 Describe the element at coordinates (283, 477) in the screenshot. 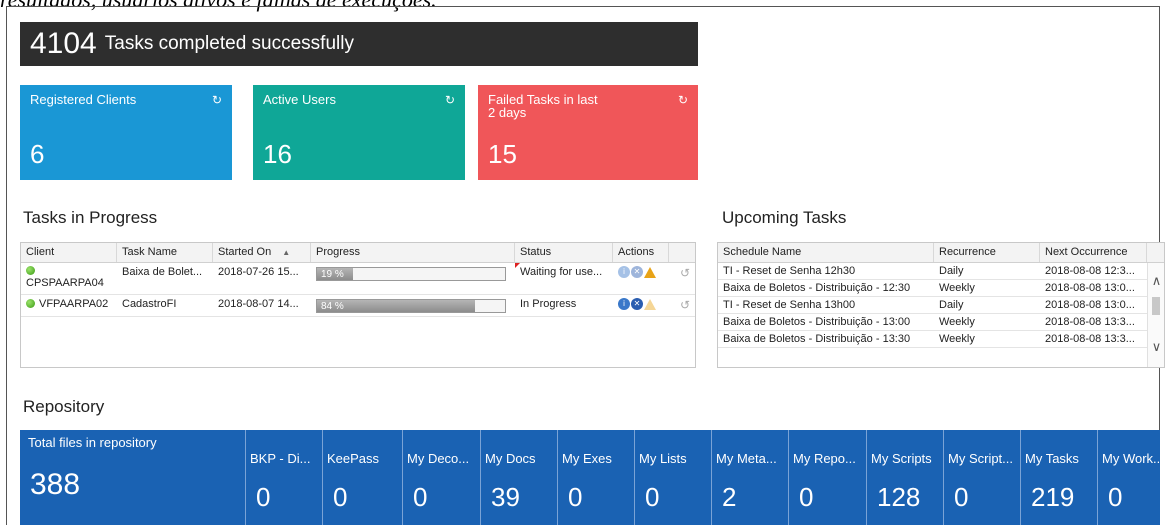

I see `repository-folder-tile: BKP - Di... 0` at that location.